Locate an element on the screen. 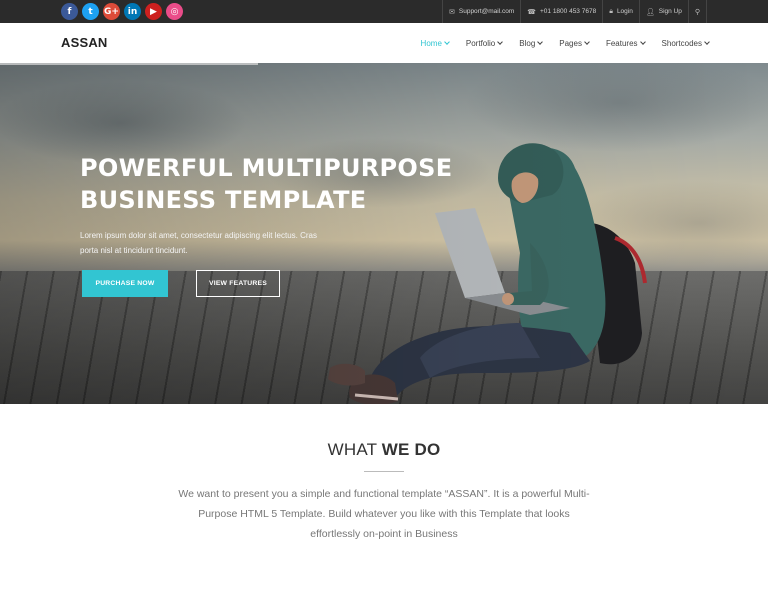 The width and height of the screenshot is (768, 600). hero-title: POWERFUL MULTIPURPOSE BUSINESS TEMPLATE is located at coordinates (270, 184).